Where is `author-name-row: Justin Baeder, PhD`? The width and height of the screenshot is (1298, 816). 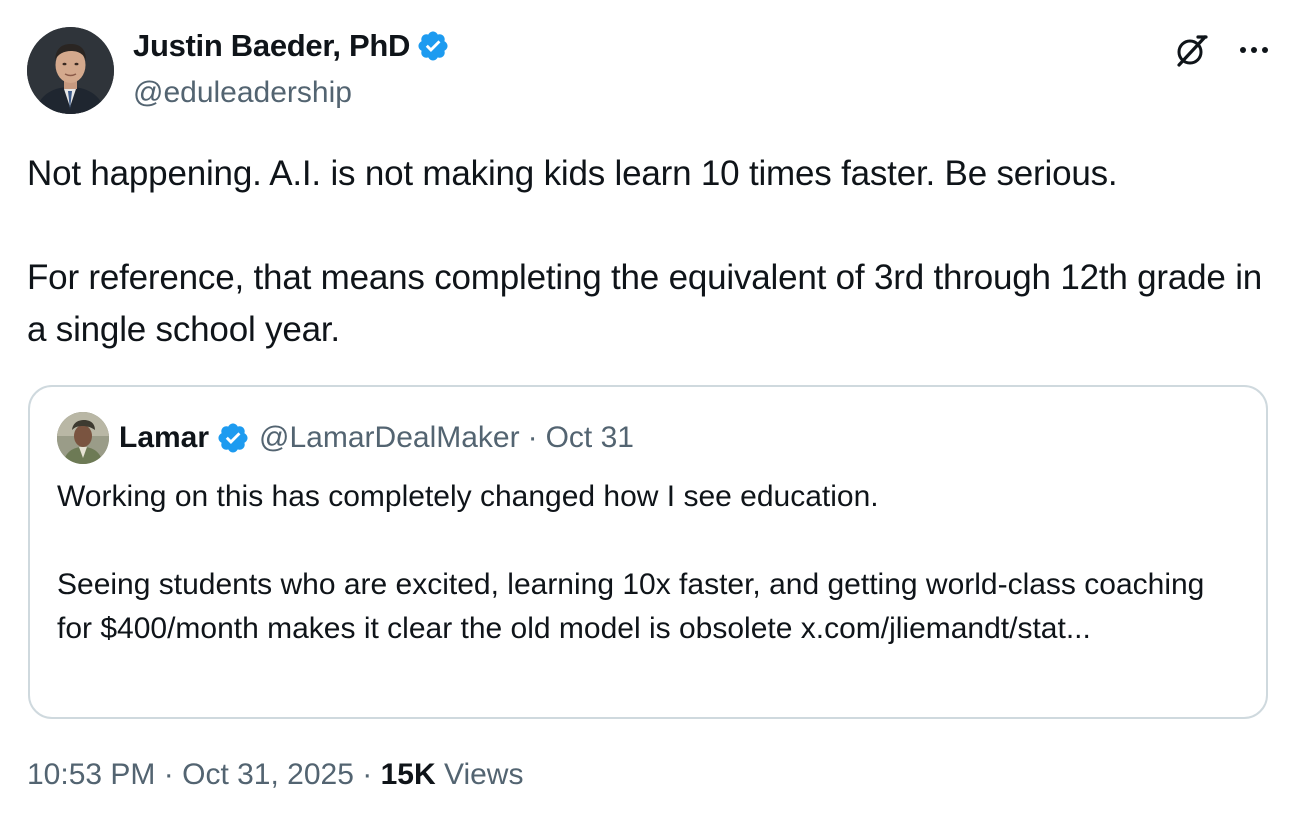 author-name-row: Justin Baeder, PhD is located at coordinates (291, 46).